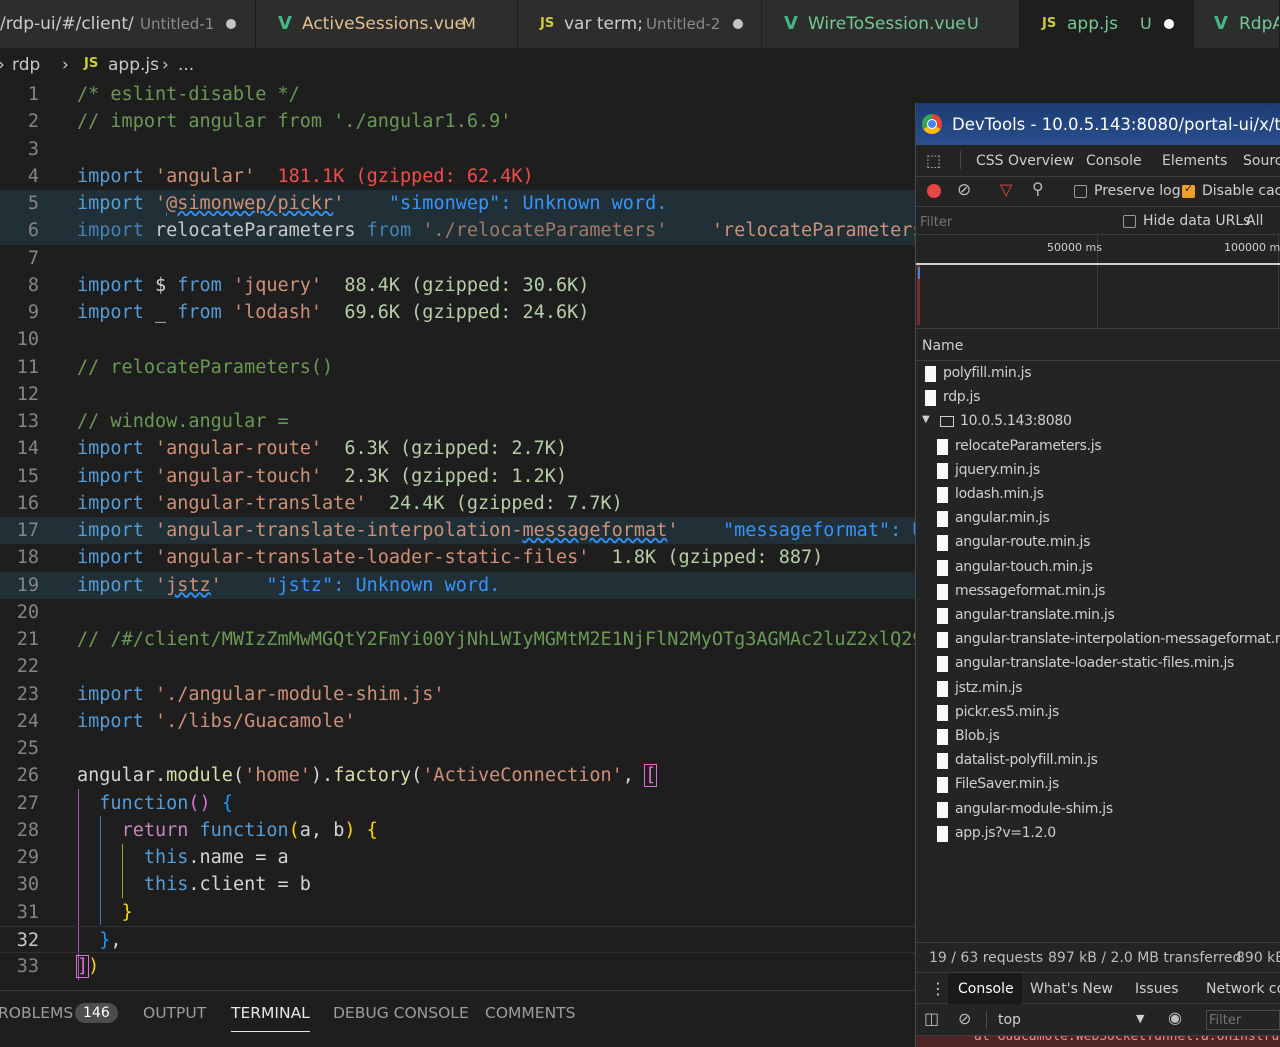 Image resolution: width=1280 pixels, height=1047 pixels. Describe the element at coordinates (986, 989) in the screenshot. I see `drawer-tab-console: Console` at that location.